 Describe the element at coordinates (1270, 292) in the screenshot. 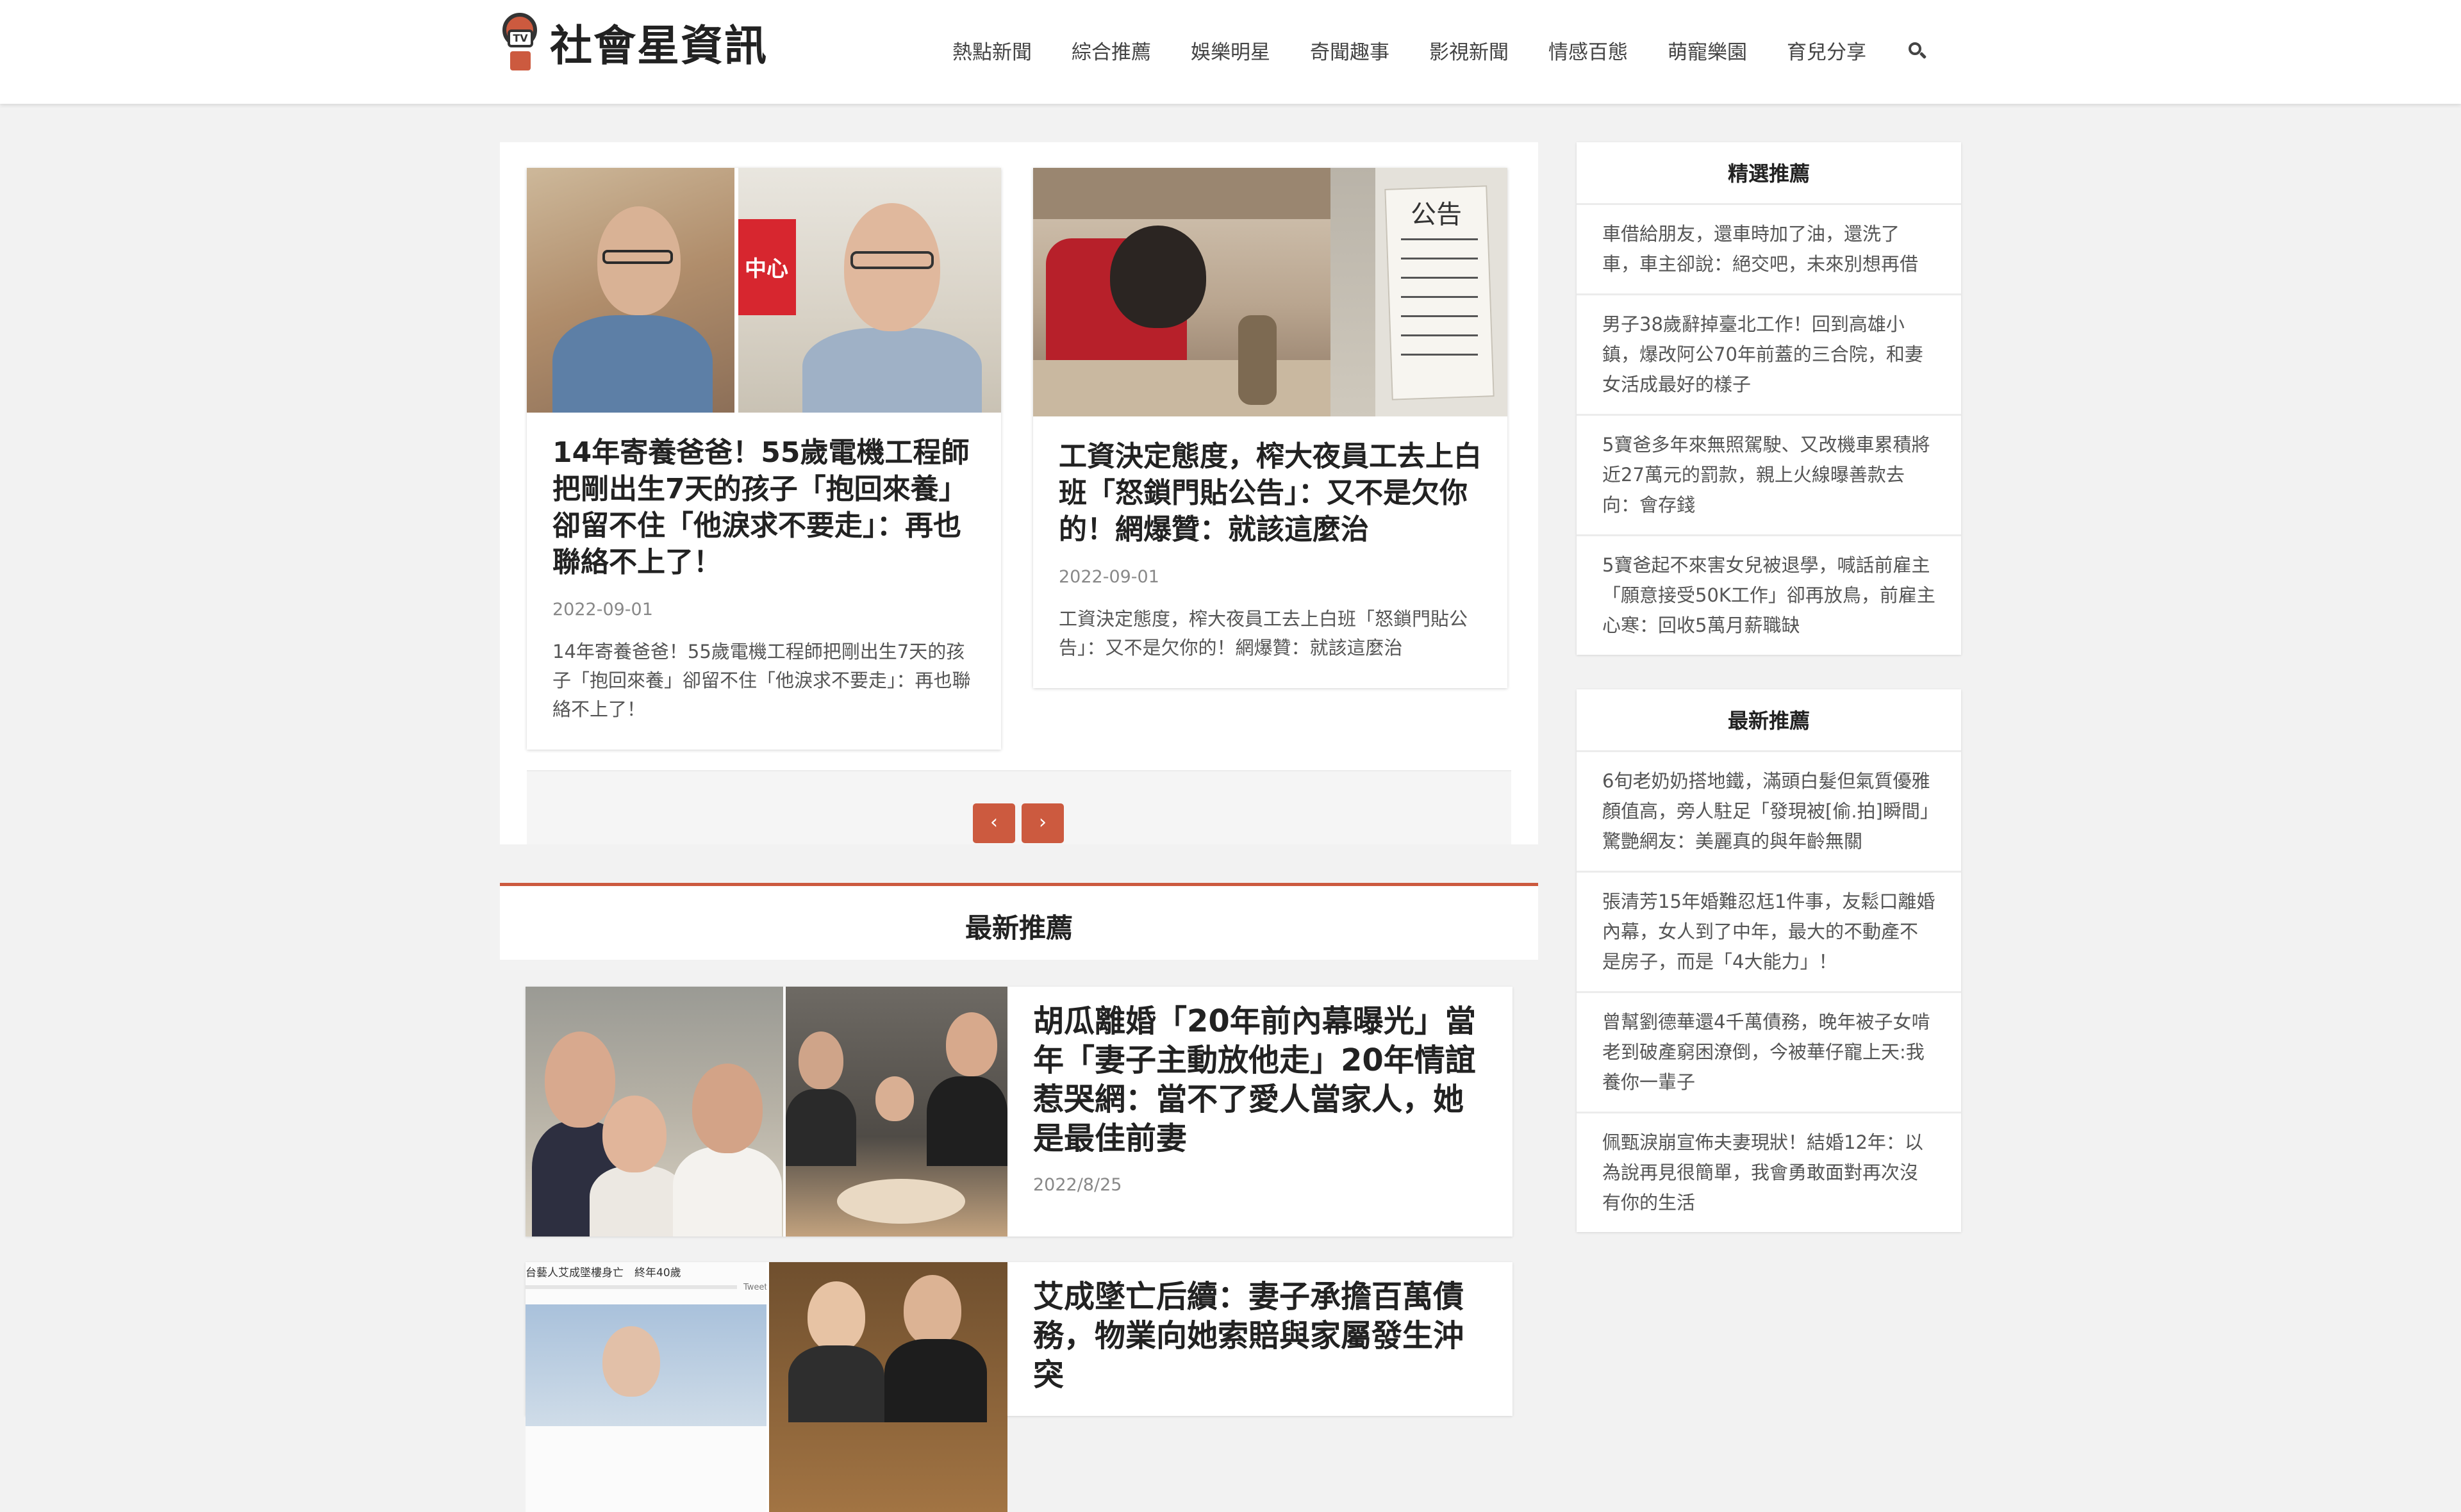

I see `card-image: 公告` at that location.